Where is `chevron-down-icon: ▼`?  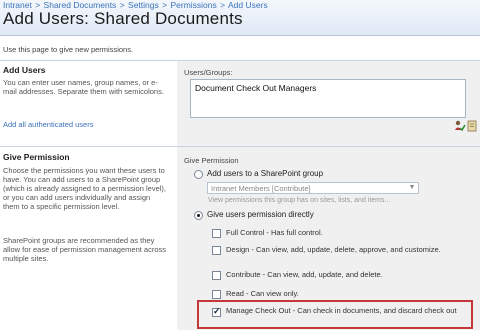 chevron-down-icon: ▼ is located at coordinates (412, 187).